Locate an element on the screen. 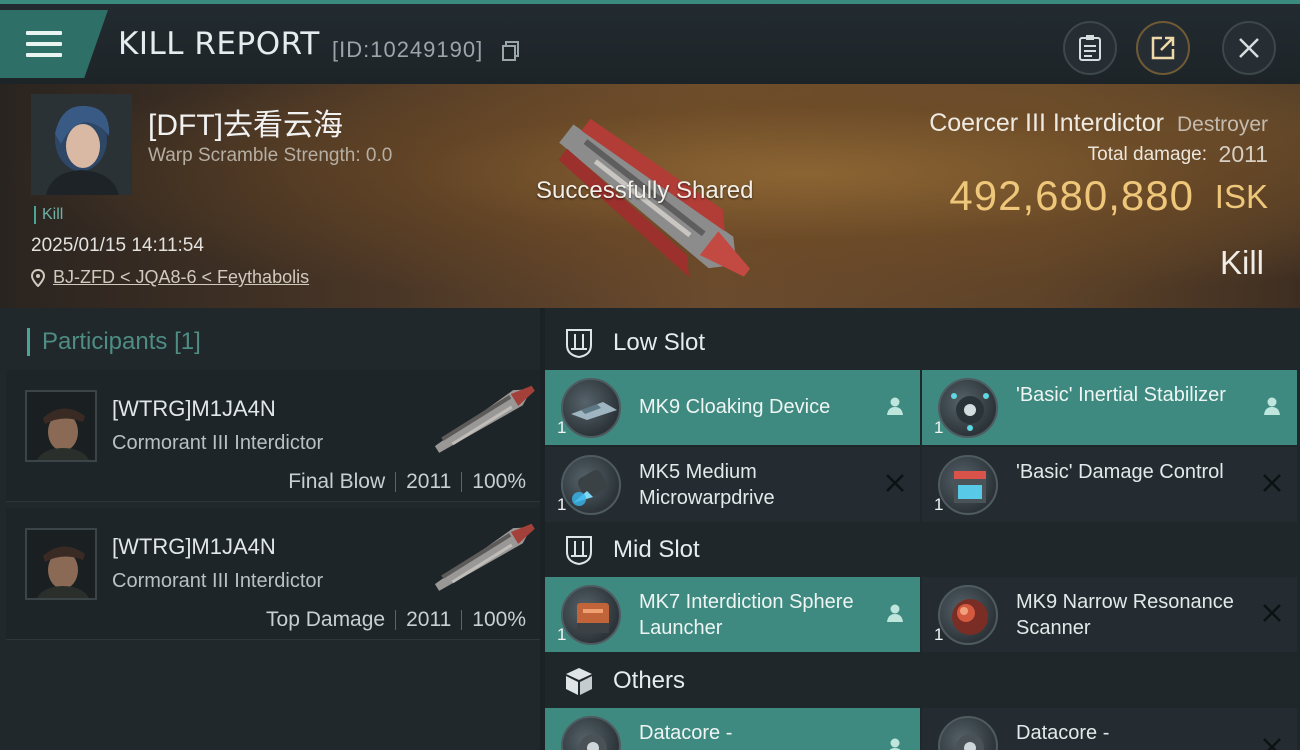 This screenshot has width=1300, height=750. share-button is located at coordinates (1163, 48).